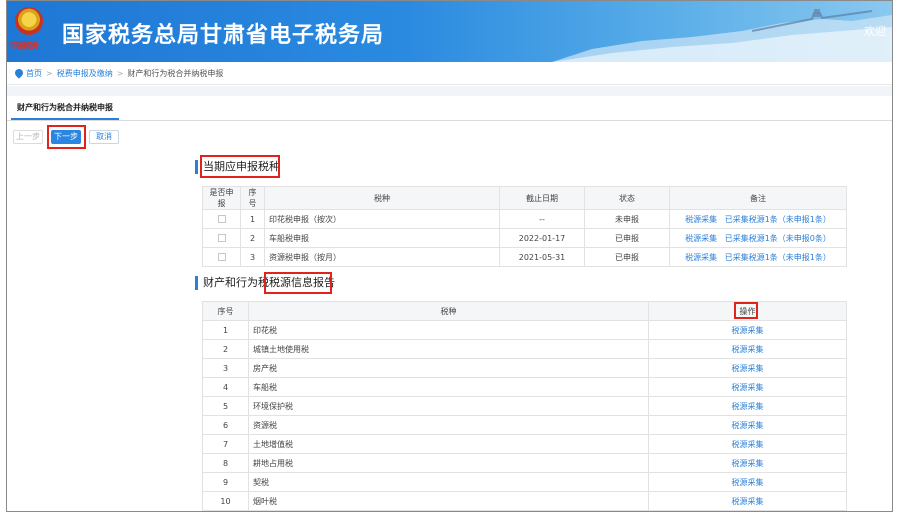 This screenshot has width=899, height=516. I want to click on table-row: 1 印花税申报（按次） -- 未申报 税源采集 已采集税源1条（未申报1条）, so click(524, 219).